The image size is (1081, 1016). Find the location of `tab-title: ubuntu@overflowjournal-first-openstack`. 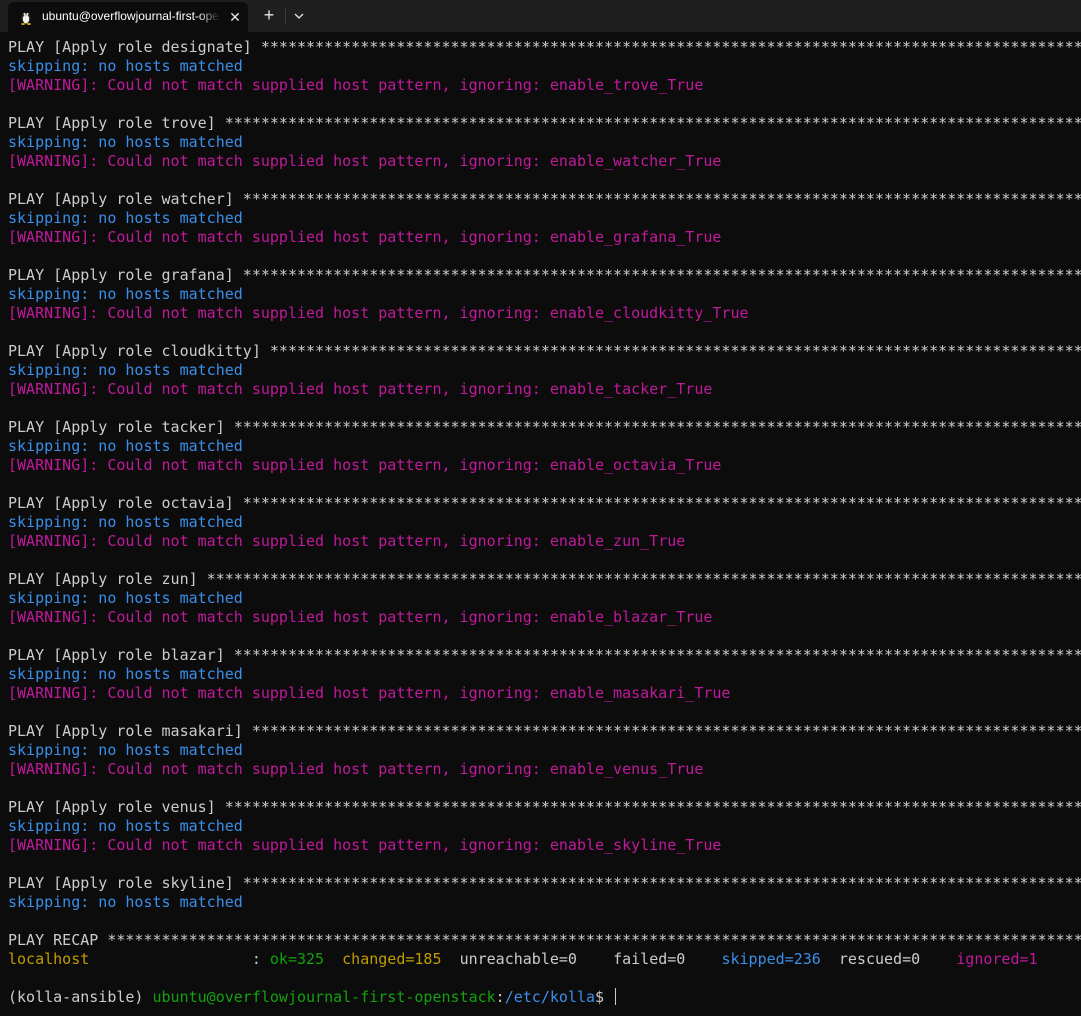

tab-title: ubuntu@overflowjournal-first-openstack is located at coordinates (131, 16).